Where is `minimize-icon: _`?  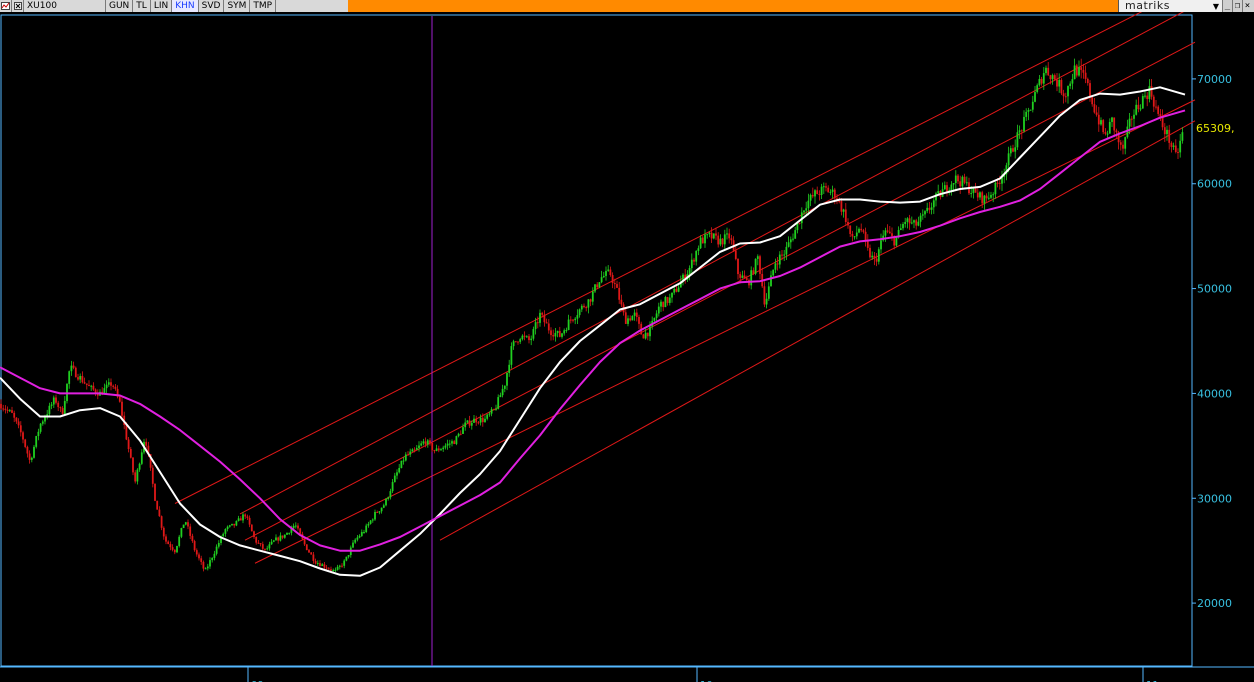 minimize-icon: _ is located at coordinates (1227, 6).